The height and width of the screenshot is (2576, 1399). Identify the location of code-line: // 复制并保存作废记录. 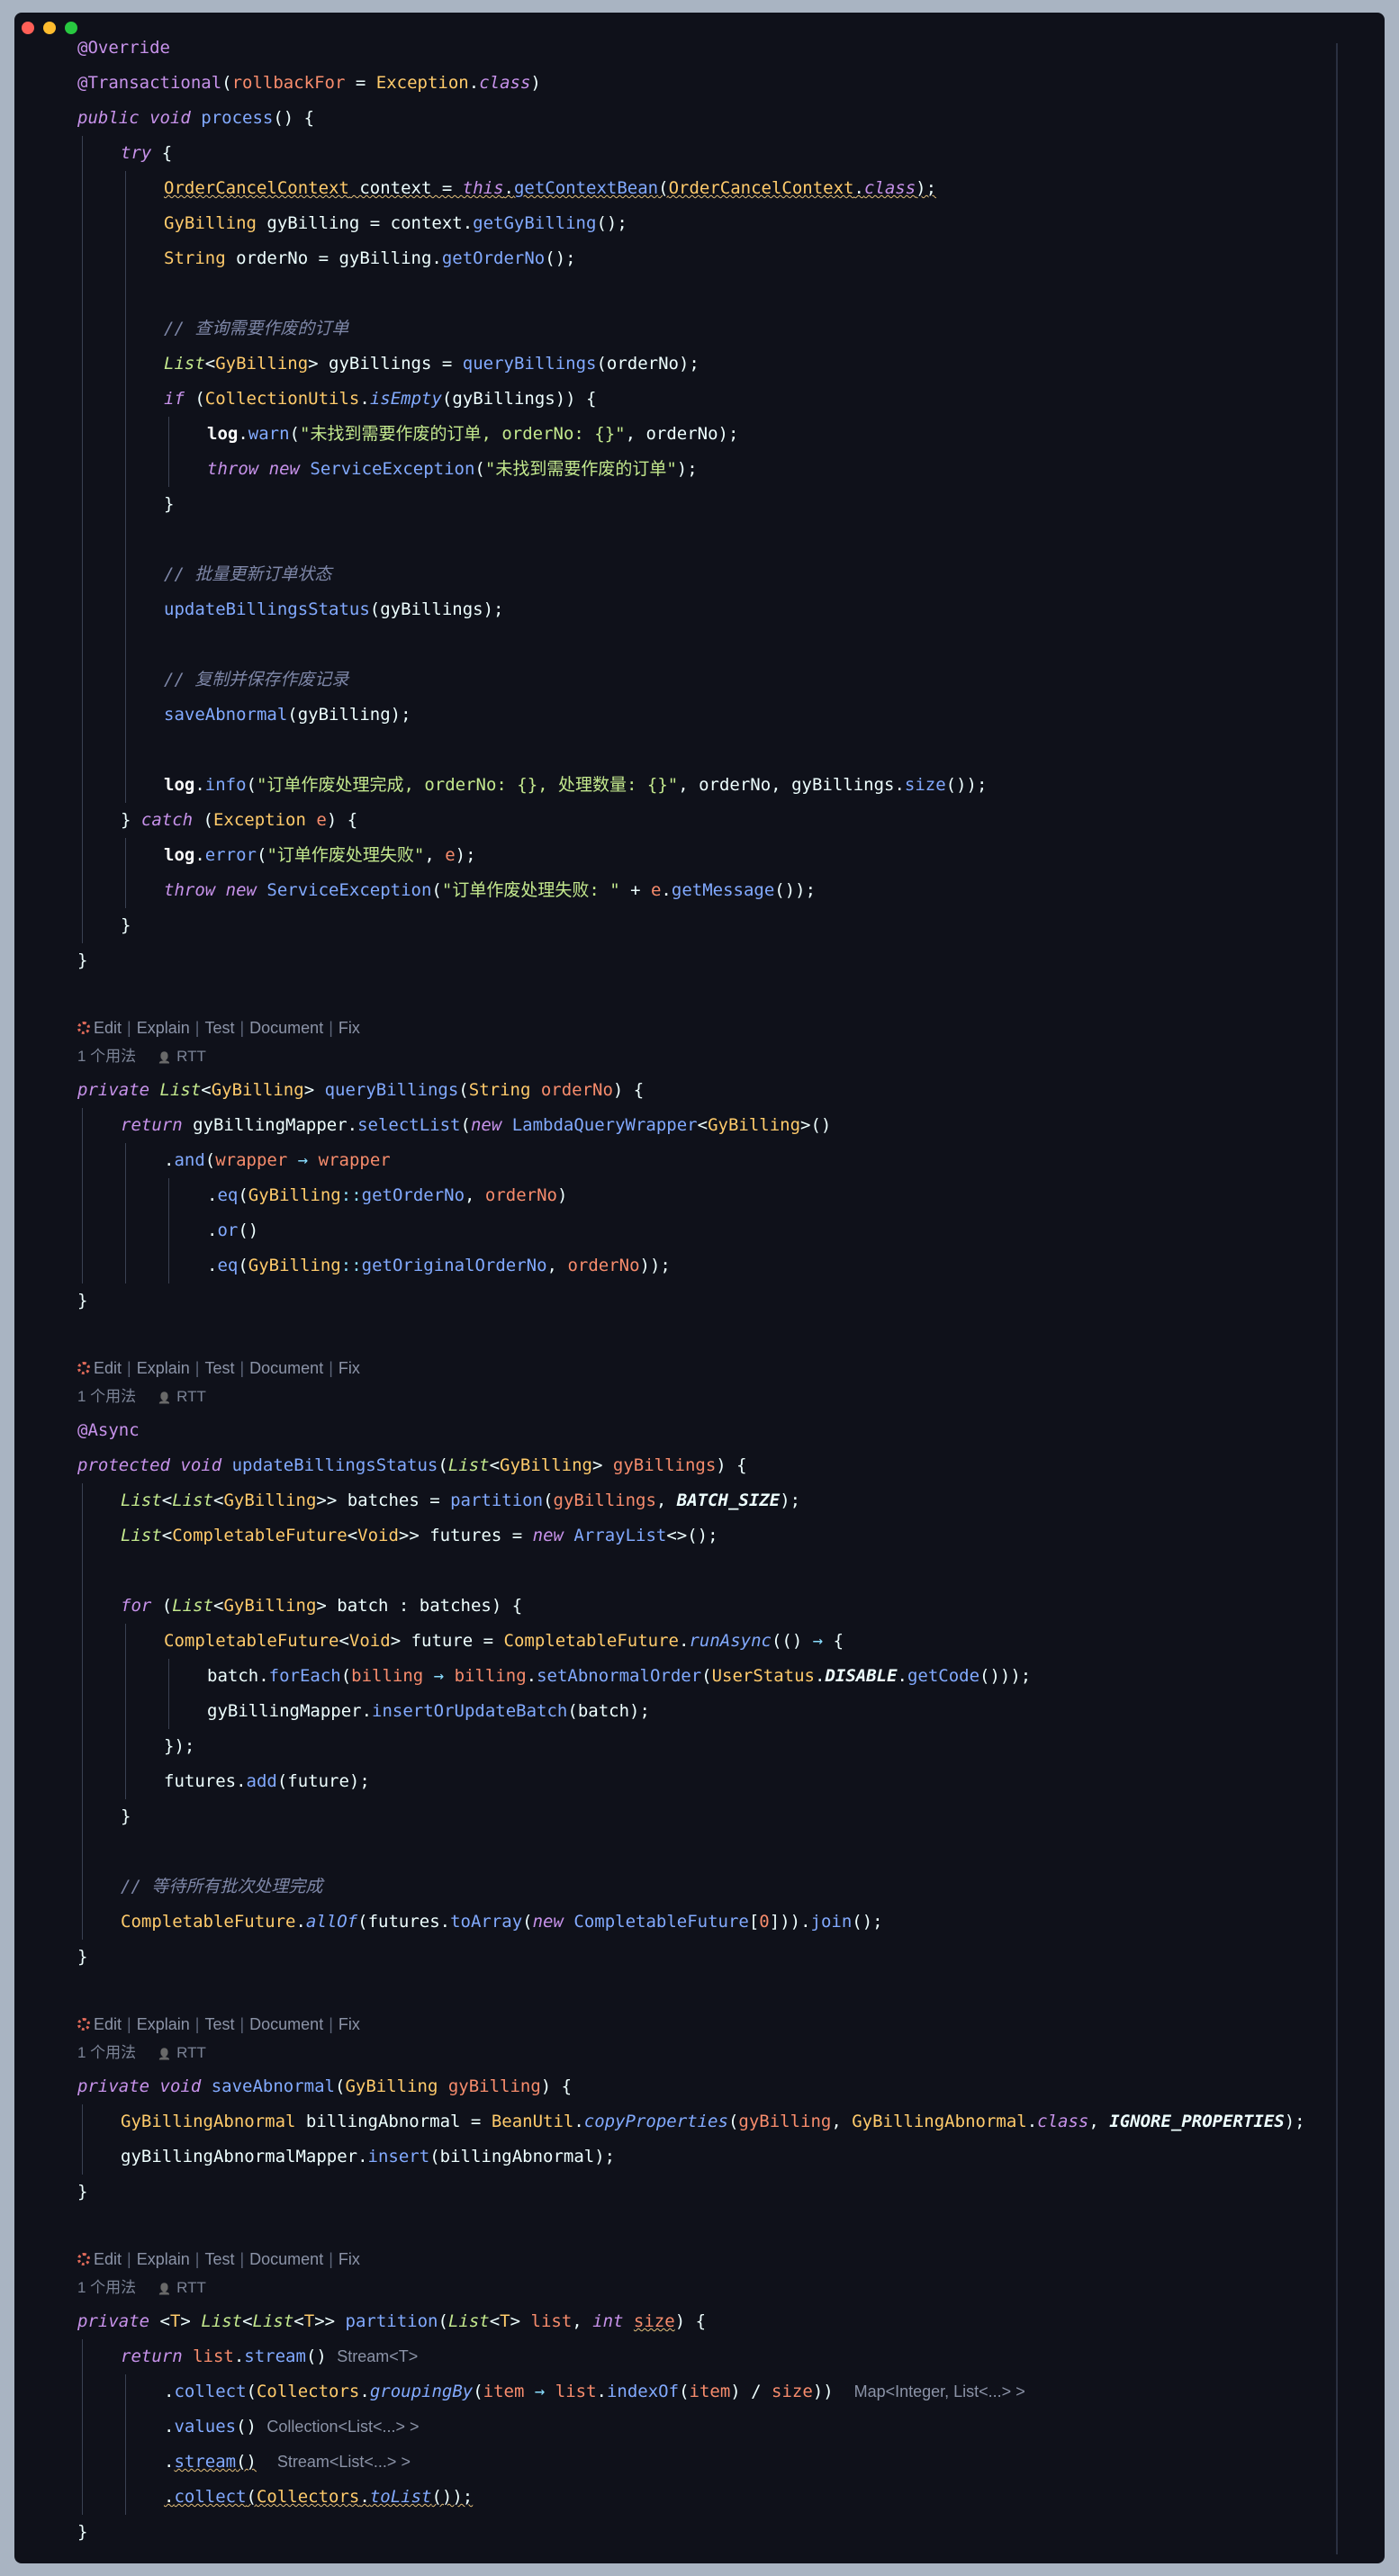
(256, 680).